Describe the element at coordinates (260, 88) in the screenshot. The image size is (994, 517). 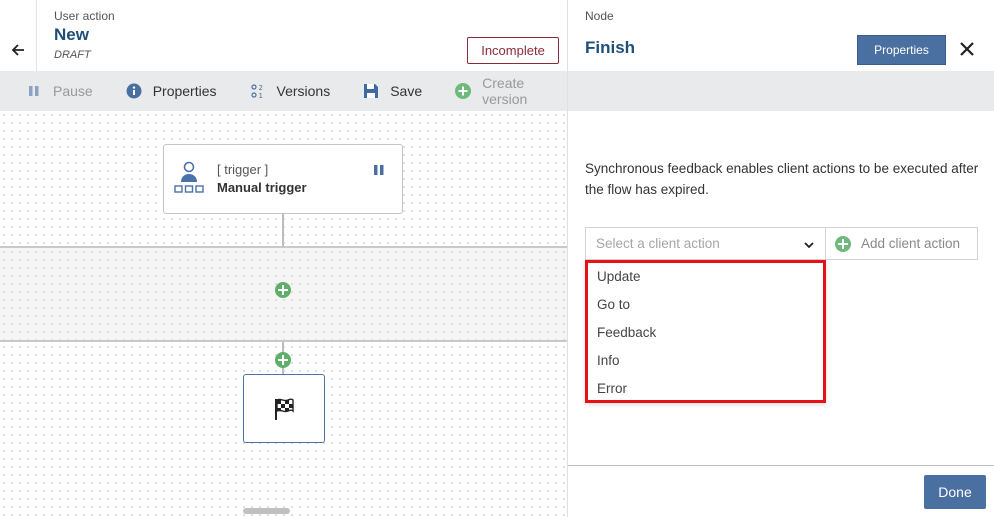
I see `svg-text: 2` at that location.